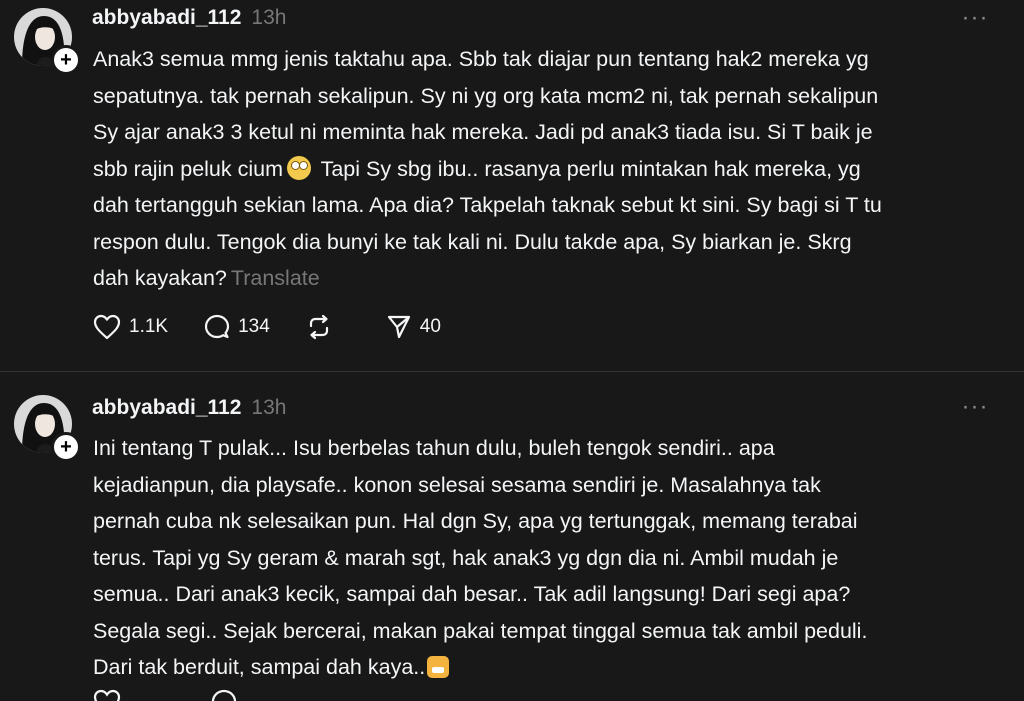 The image size is (1024, 701). I want to click on repost-button, so click(323, 327).